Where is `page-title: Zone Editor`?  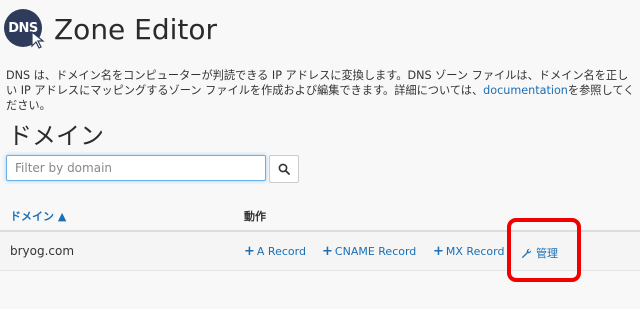 page-title: Zone Editor is located at coordinates (136, 29).